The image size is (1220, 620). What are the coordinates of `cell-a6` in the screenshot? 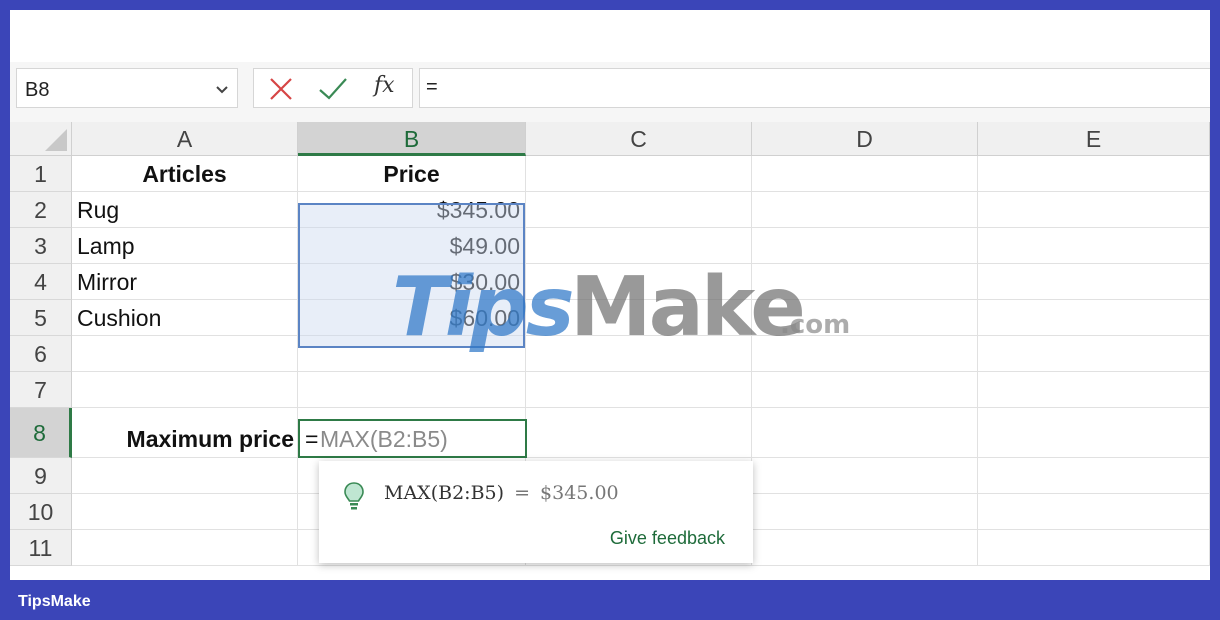 It's located at (185, 354).